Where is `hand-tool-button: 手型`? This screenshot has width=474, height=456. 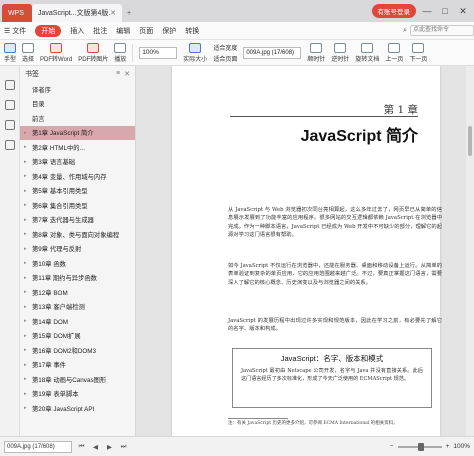 hand-tool-button: 手型 is located at coordinates (10, 52).